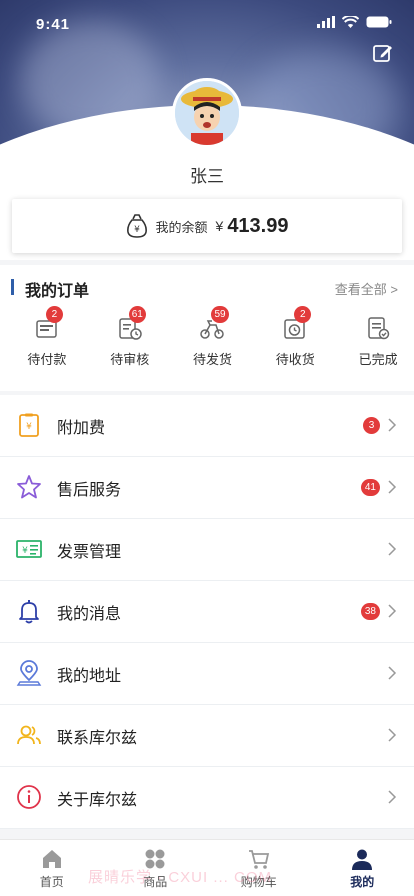 The image size is (414, 896). What do you see at coordinates (383, 53) in the screenshot?
I see `edit-icon` at bounding box center [383, 53].